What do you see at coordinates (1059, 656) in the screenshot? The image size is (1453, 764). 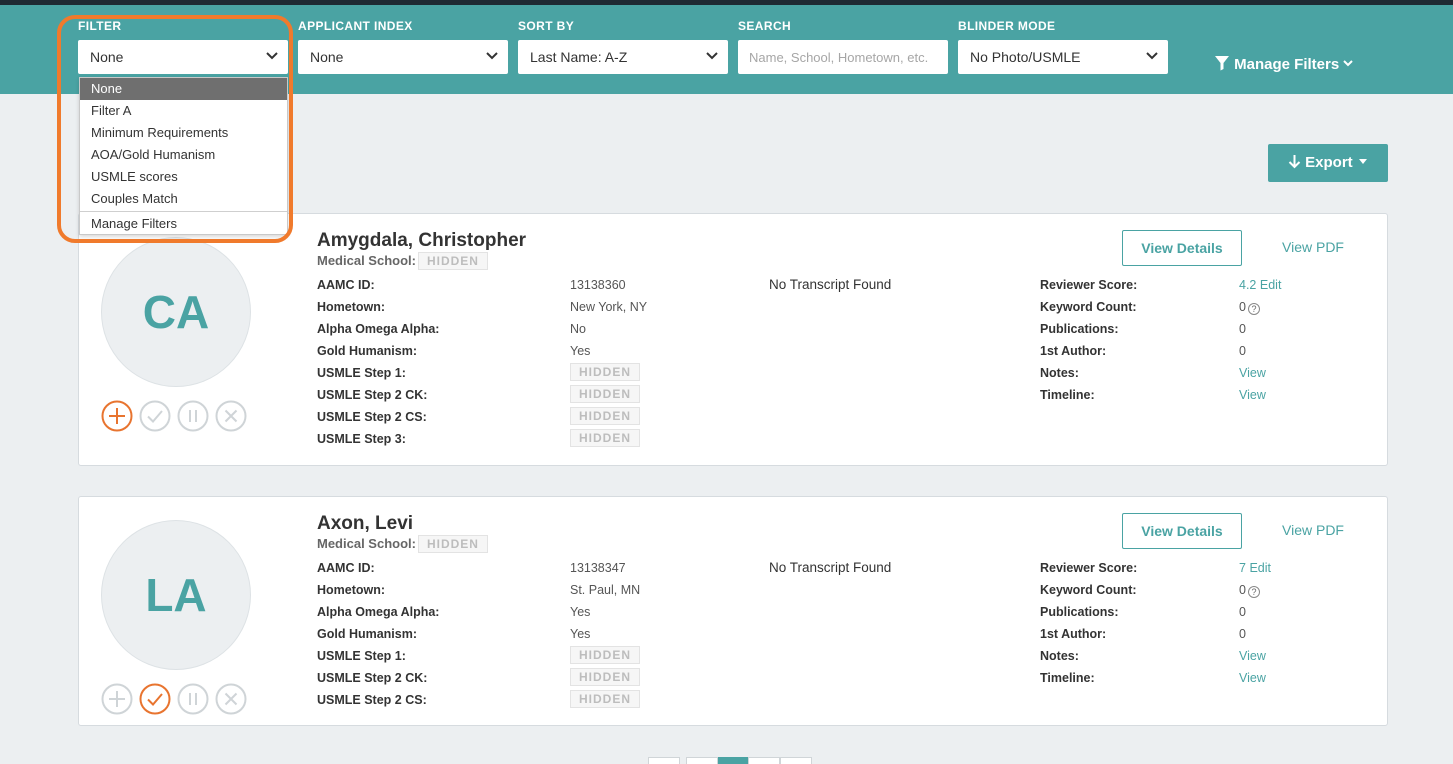 I see `notes-label: Notes:` at bounding box center [1059, 656].